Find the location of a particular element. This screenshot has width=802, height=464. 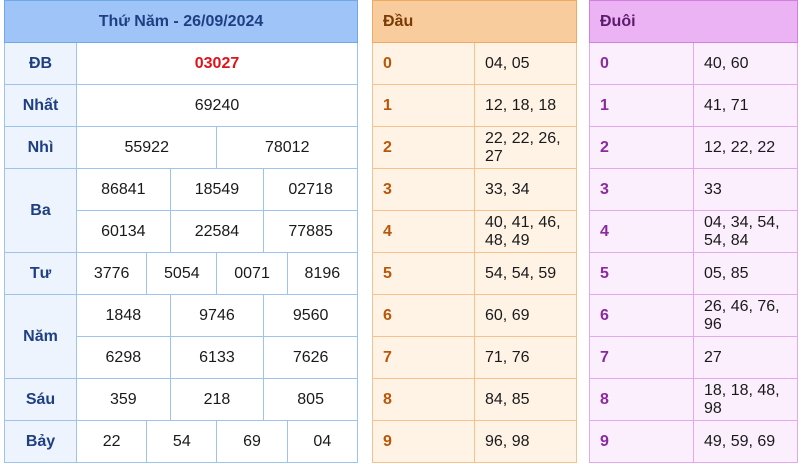

head-numbers: 12, 18, 18 is located at coordinates (525, 105).